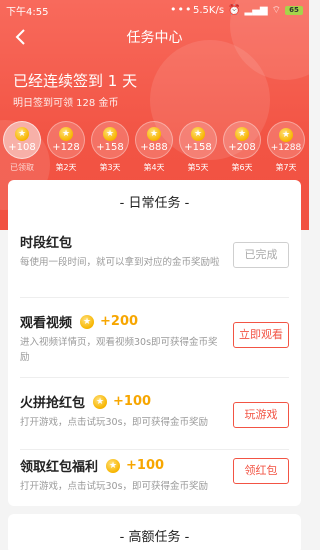 The height and width of the screenshot is (550, 320). I want to click on task-row: 领取红包福利 ★ +100 打开游戏，点击试玩30s，即可获得金币奖励 领红包, so click(154, 481).